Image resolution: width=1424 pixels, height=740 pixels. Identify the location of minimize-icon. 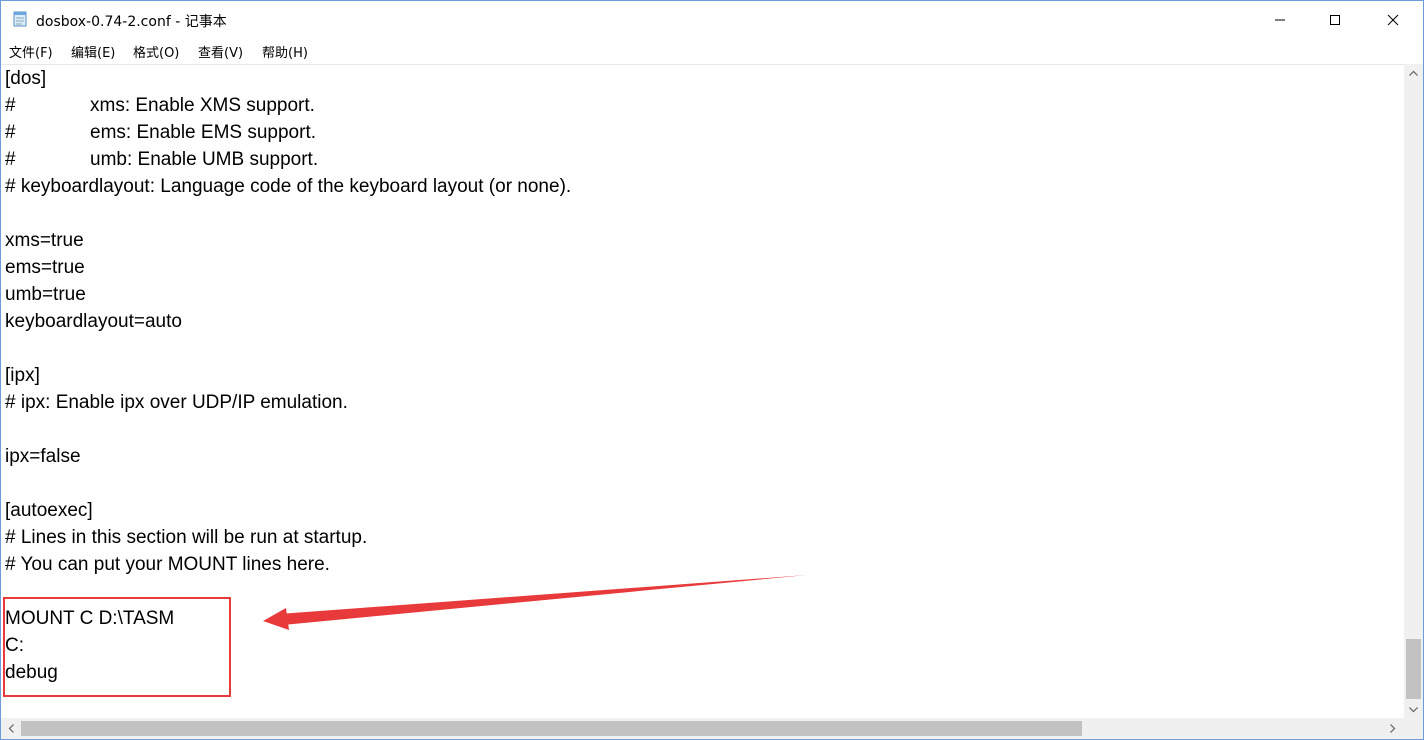
(1280, 19).